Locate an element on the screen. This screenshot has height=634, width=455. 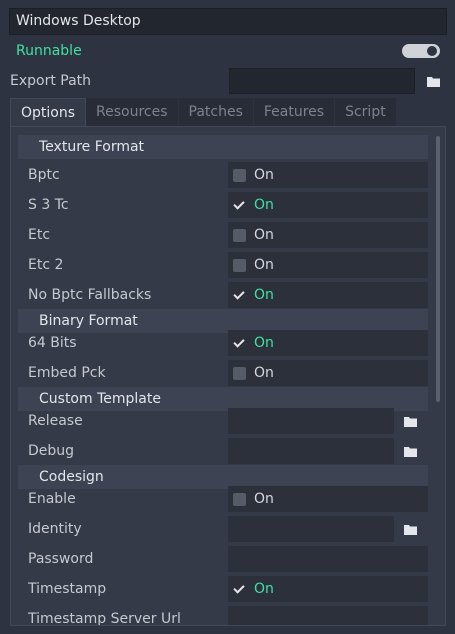
etc-value: On is located at coordinates (264, 235).